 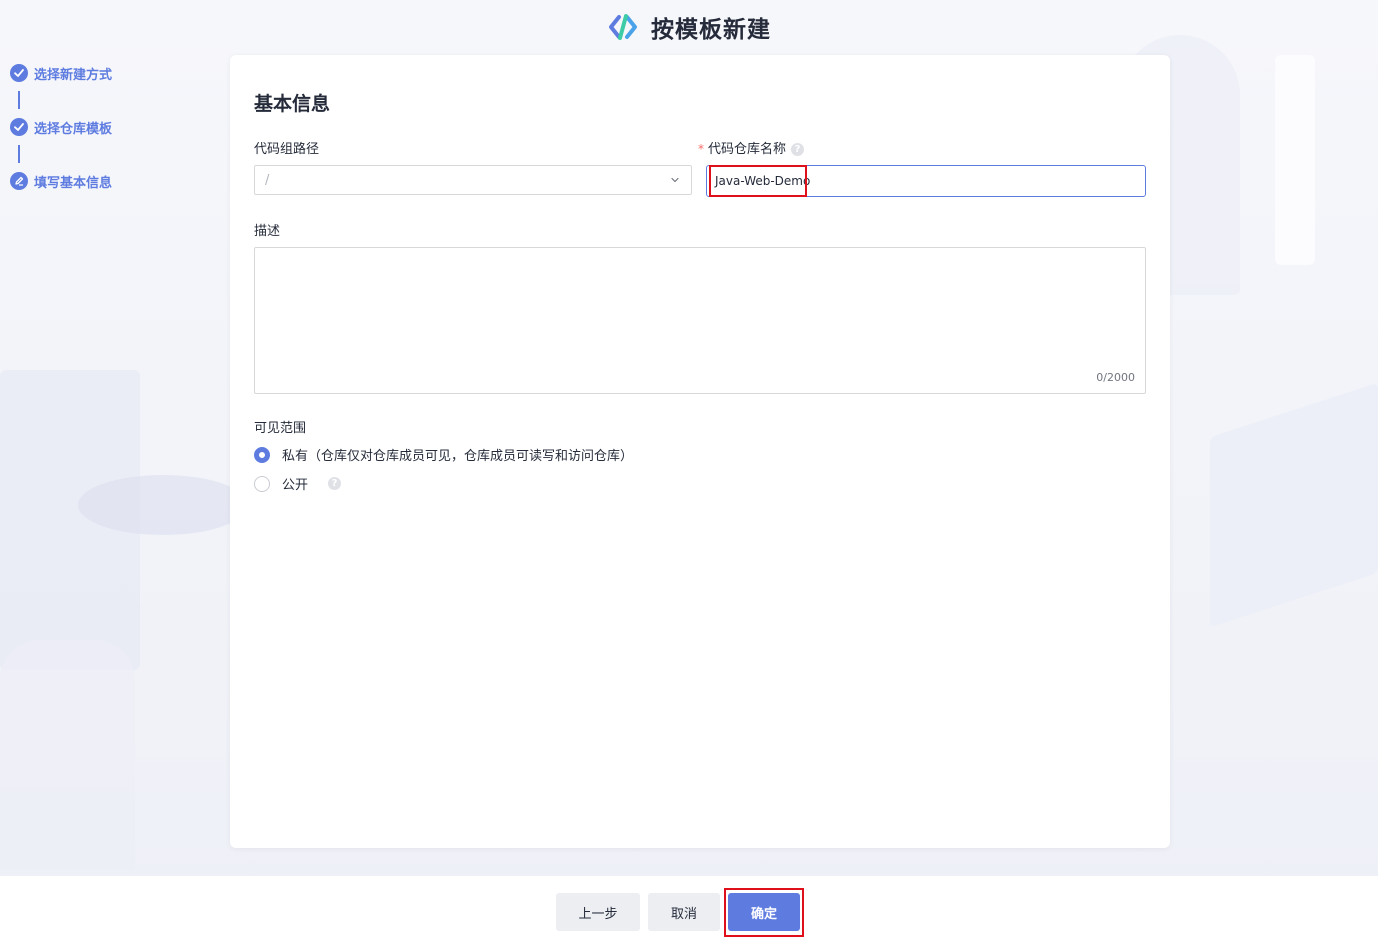 I want to click on codearts-logo-icon, so click(x=623, y=27).